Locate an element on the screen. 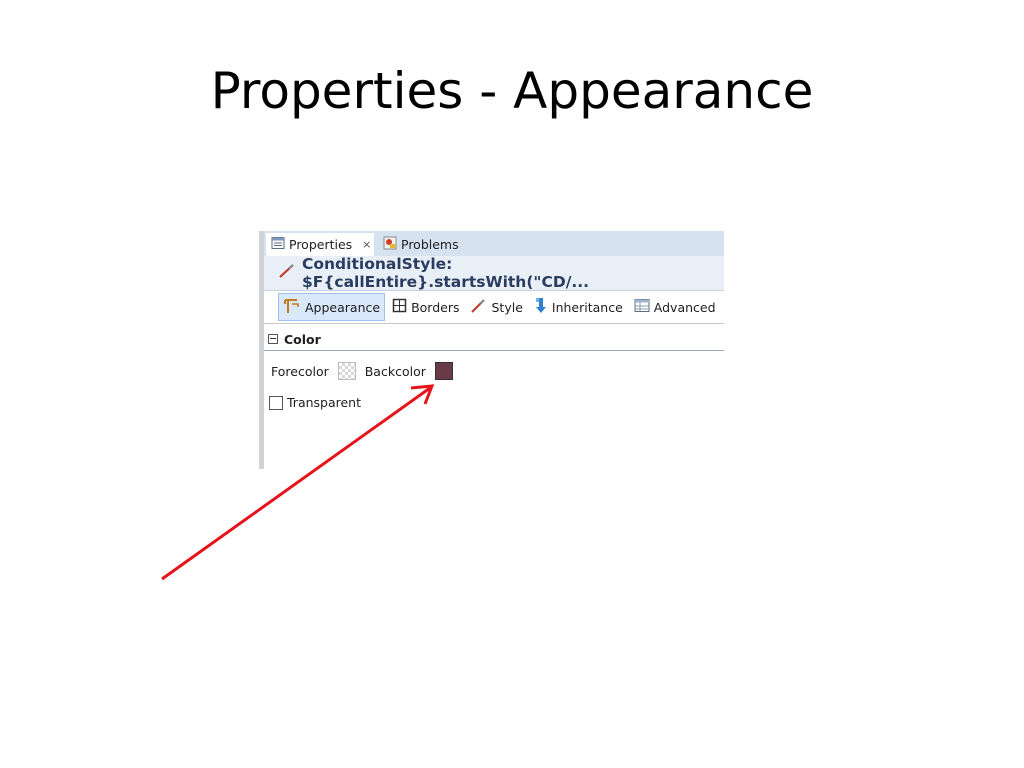 This screenshot has width=1024, height=768. arrow-line is located at coordinates (296, 483).